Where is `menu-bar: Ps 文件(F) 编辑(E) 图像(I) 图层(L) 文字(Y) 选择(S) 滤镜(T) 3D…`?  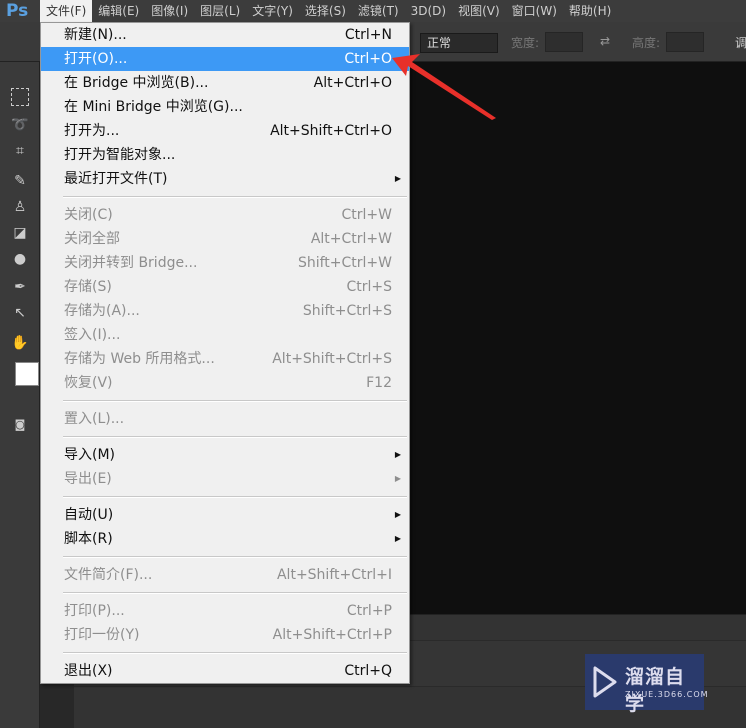
menu-bar: Ps 文件(F) 编辑(E) 图像(I) 图层(L) 文字(Y) 选择(S) 滤镜(T) 3D… is located at coordinates (373, 11).